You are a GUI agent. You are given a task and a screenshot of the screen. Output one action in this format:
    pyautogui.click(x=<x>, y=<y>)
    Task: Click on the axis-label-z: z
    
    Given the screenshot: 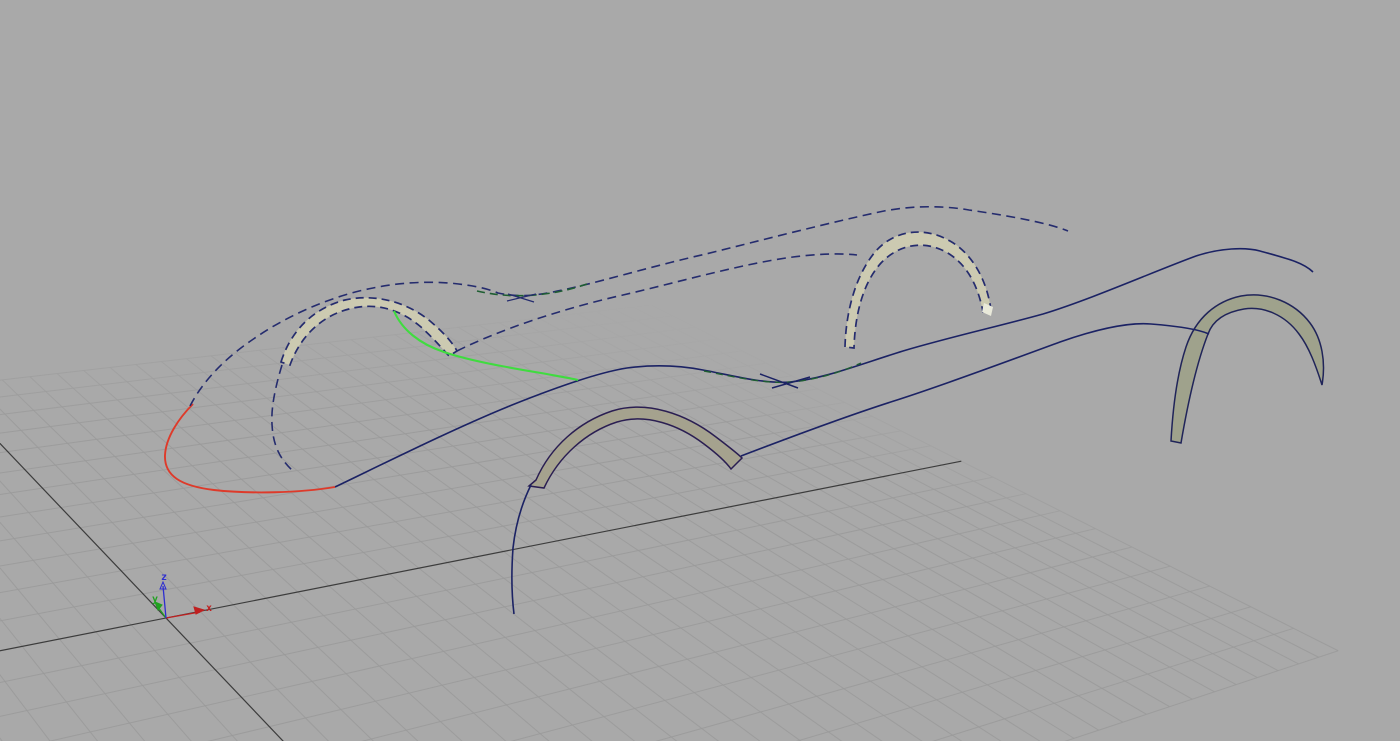 What is the action you would take?
    pyautogui.click(x=164, y=577)
    